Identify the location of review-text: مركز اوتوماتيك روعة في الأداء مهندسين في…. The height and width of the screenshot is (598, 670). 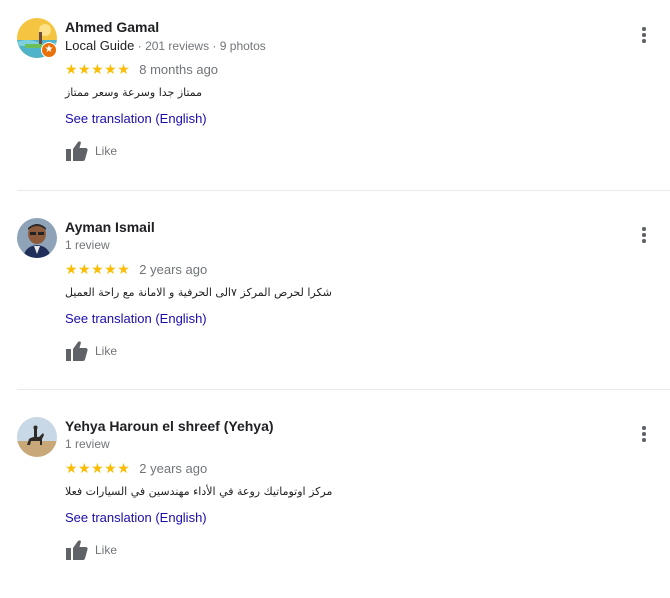
(199, 491).